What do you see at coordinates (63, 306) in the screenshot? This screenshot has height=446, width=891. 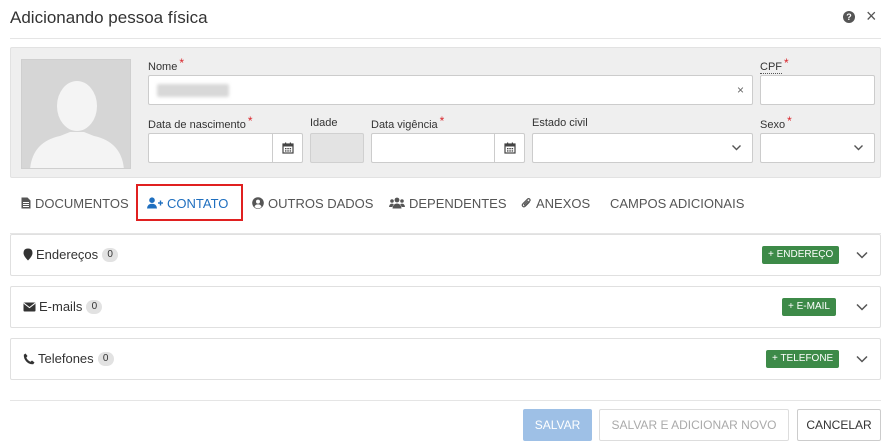 I see `section-title-emails: E-mails 0` at bounding box center [63, 306].